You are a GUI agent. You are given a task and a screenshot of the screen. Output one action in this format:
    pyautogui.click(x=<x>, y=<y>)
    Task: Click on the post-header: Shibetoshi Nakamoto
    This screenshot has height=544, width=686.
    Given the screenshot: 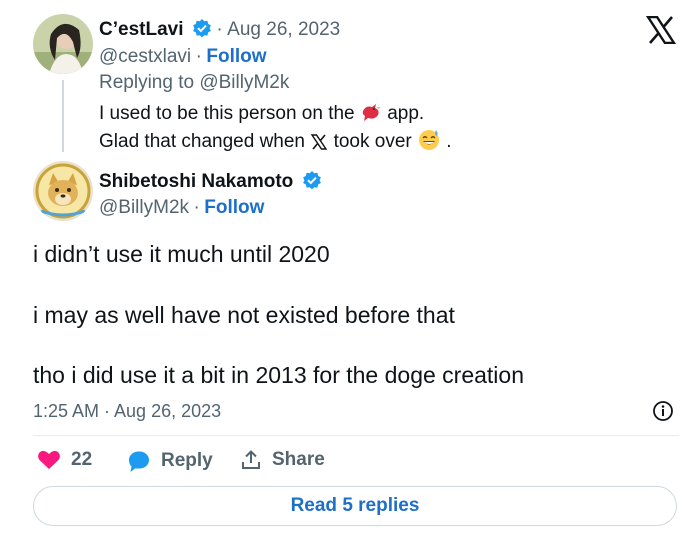 What is the action you would take?
    pyautogui.click(x=210, y=181)
    